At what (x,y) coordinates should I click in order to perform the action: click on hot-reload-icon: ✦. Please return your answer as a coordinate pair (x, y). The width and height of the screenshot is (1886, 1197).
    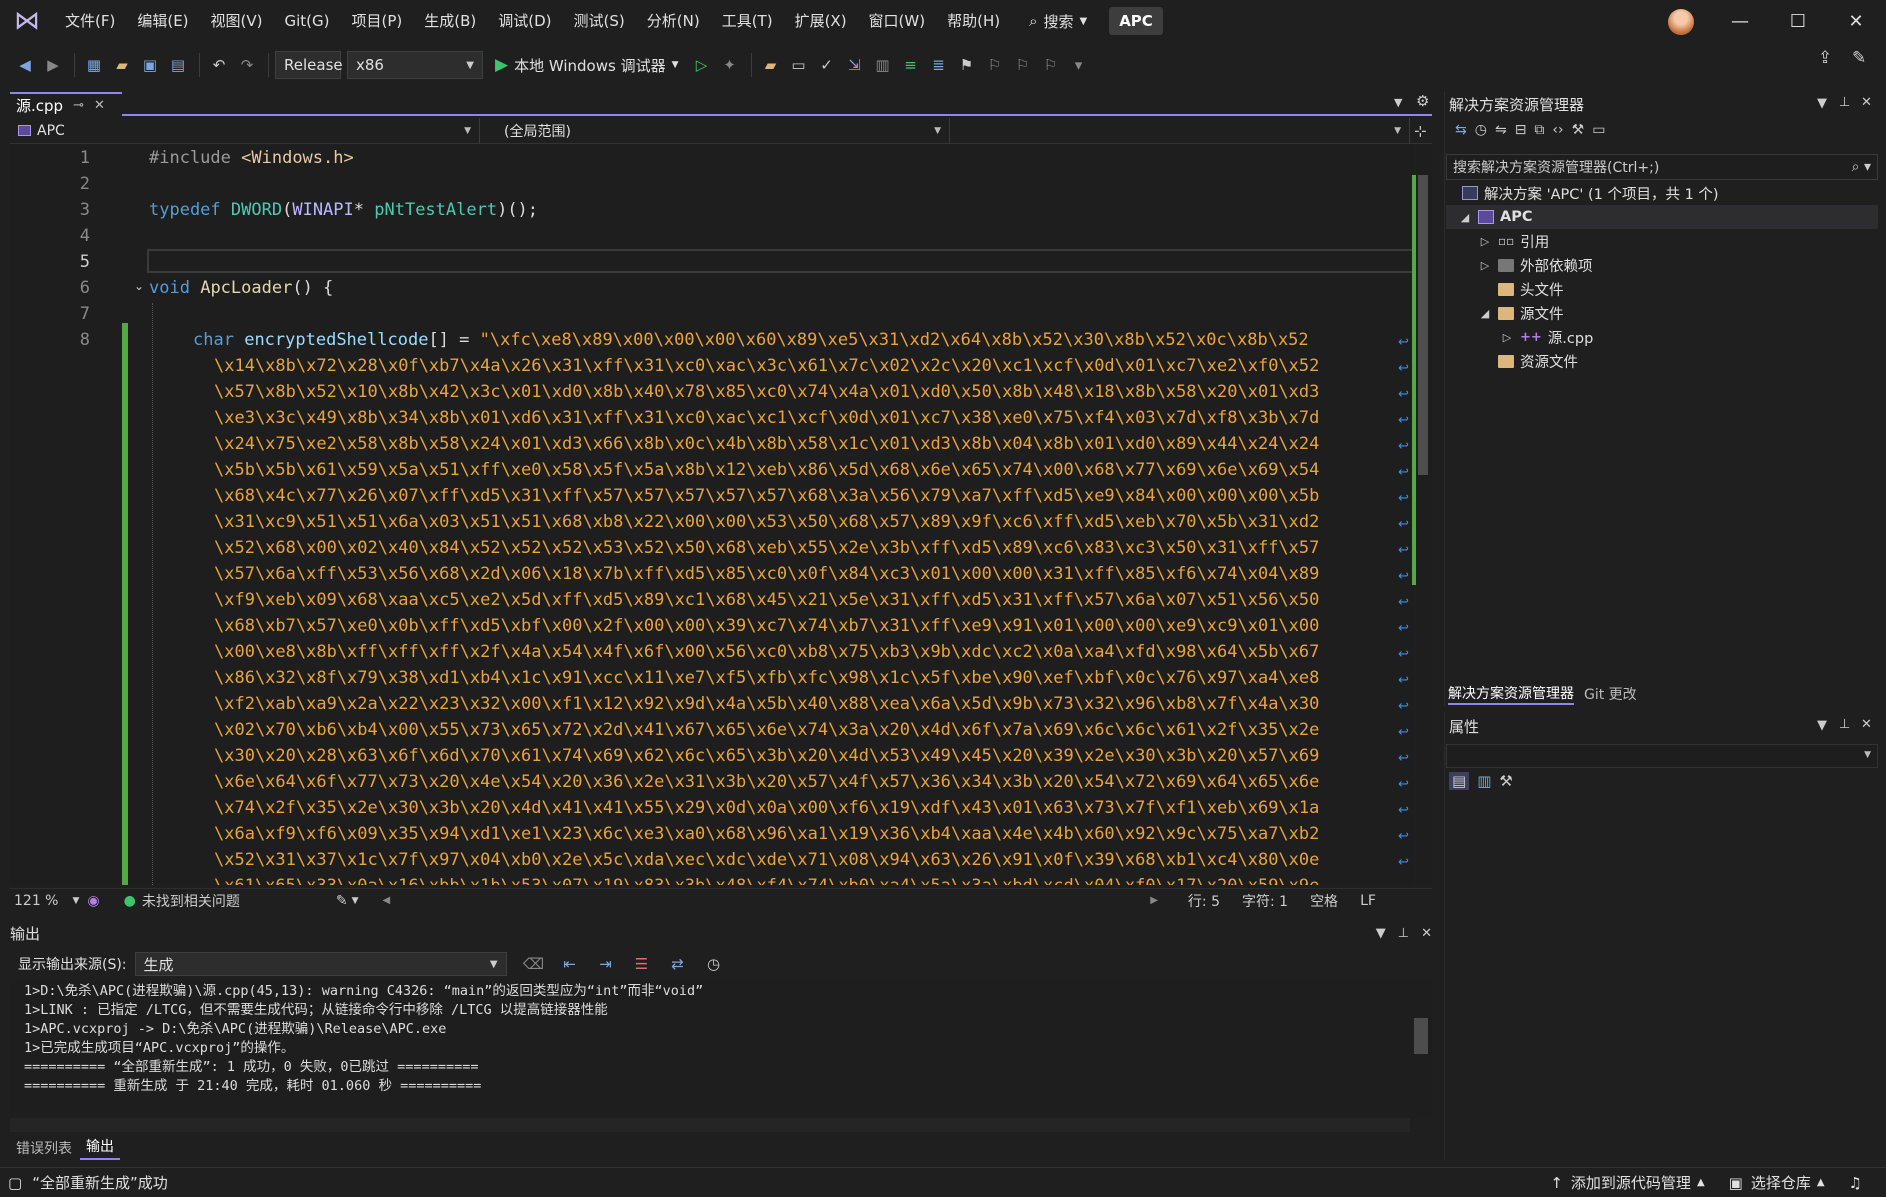
    Looking at the image, I should click on (730, 65).